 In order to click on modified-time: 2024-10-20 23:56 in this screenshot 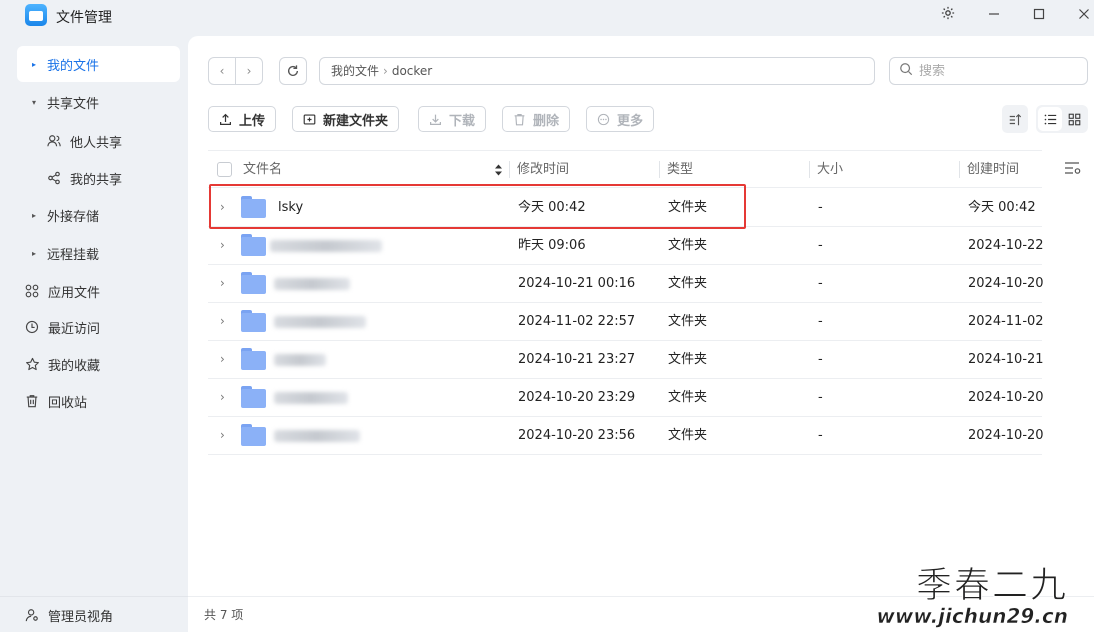, I will do `click(577, 435)`.